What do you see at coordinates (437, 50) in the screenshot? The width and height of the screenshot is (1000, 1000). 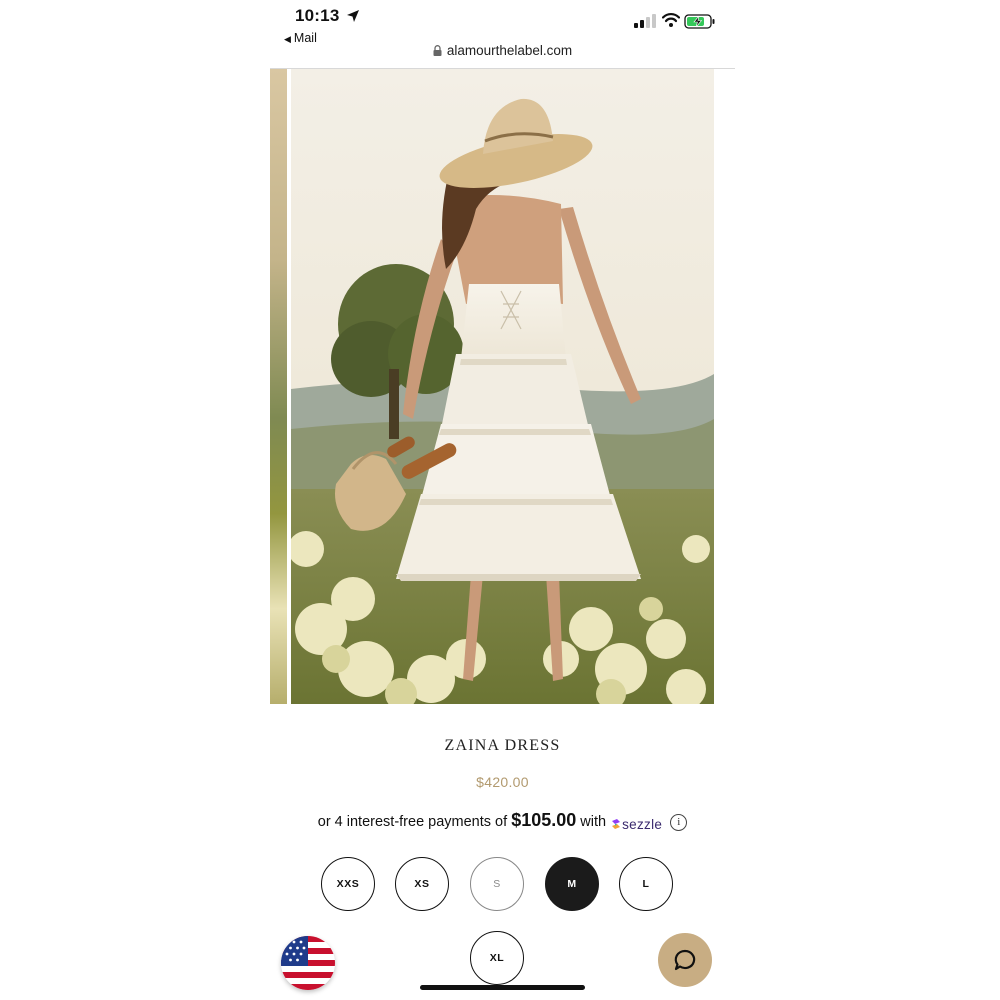 I see `lock-icon` at bounding box center [437, 50].